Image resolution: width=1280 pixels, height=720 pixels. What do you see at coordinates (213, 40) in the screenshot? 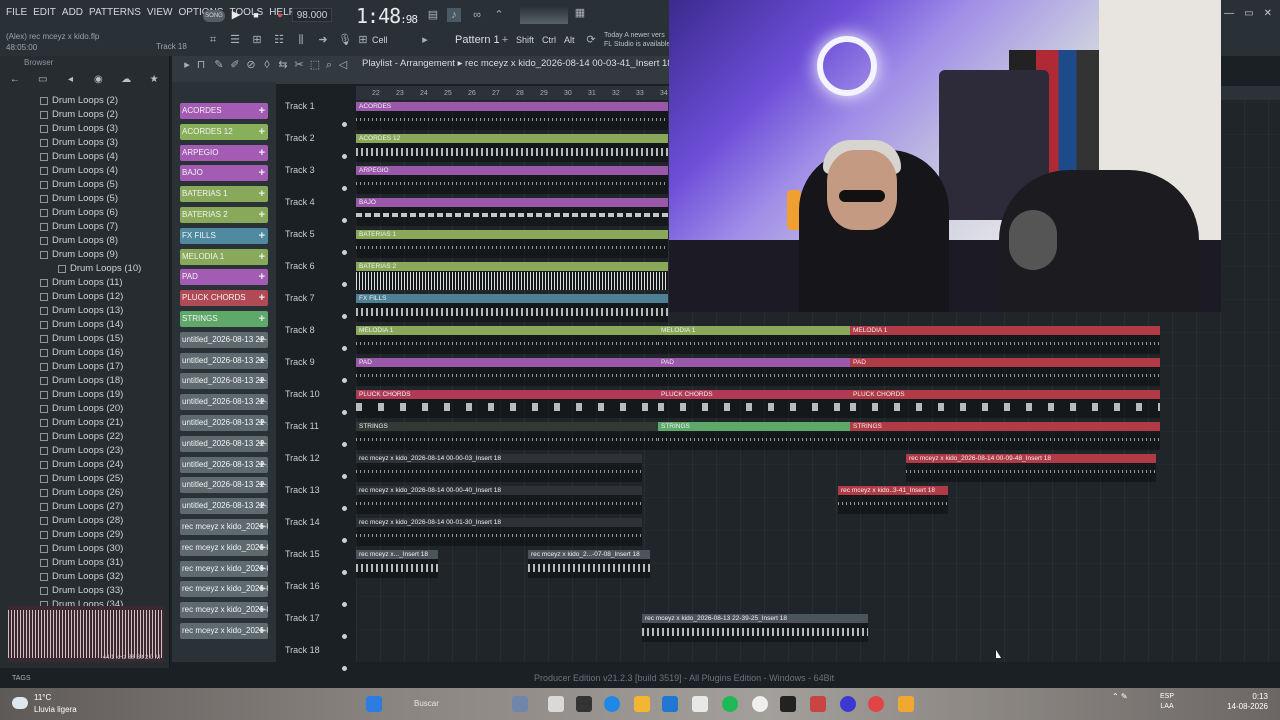
I see `snap-icon: ⌗` at bounding box center [213, 40].